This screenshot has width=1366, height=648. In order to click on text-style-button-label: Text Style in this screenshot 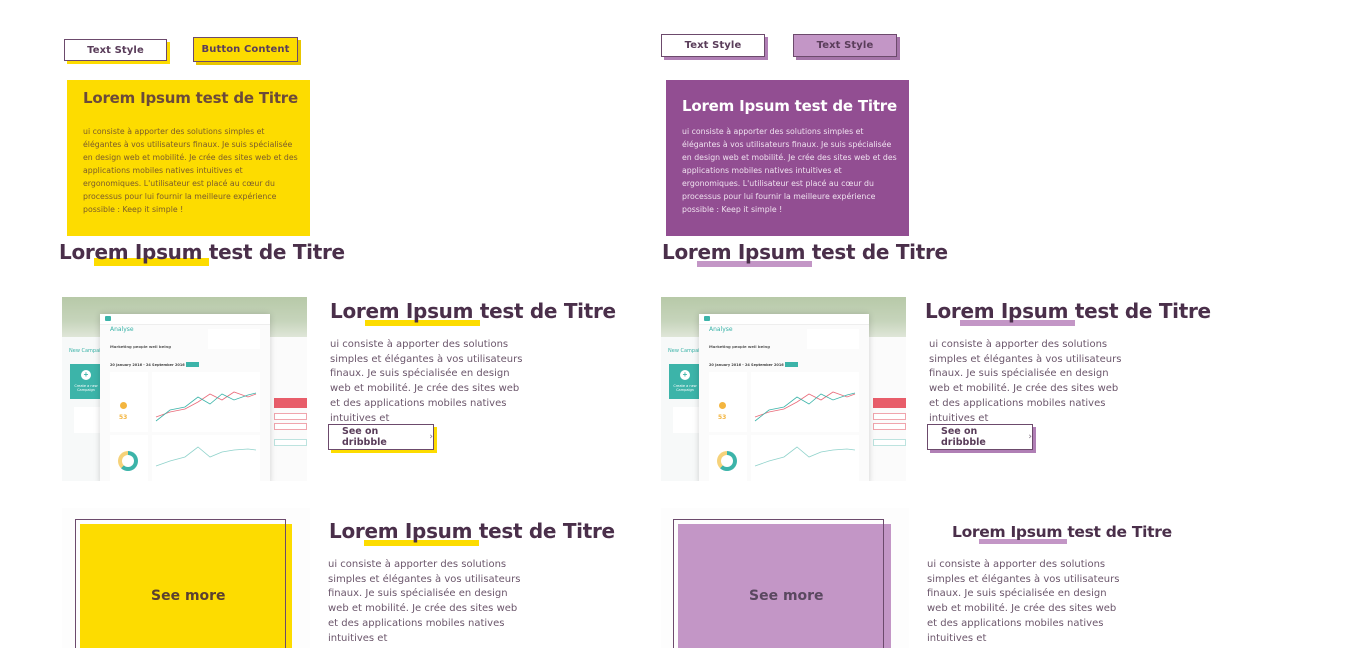, I will do `click(115, 50)`.